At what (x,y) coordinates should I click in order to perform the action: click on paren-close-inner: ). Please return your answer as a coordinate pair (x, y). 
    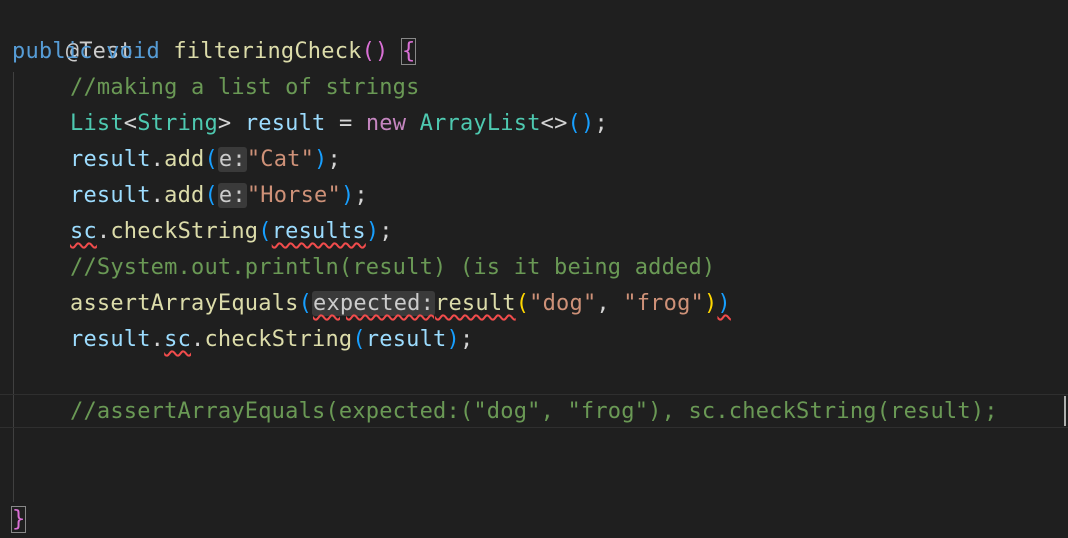
    Looking at the image, I should click on (710, 303).